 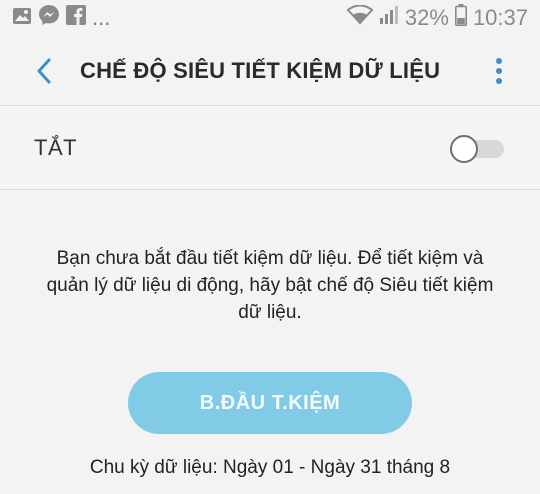 I want to click on chevron-left-icon, so click(x=44, y=70).